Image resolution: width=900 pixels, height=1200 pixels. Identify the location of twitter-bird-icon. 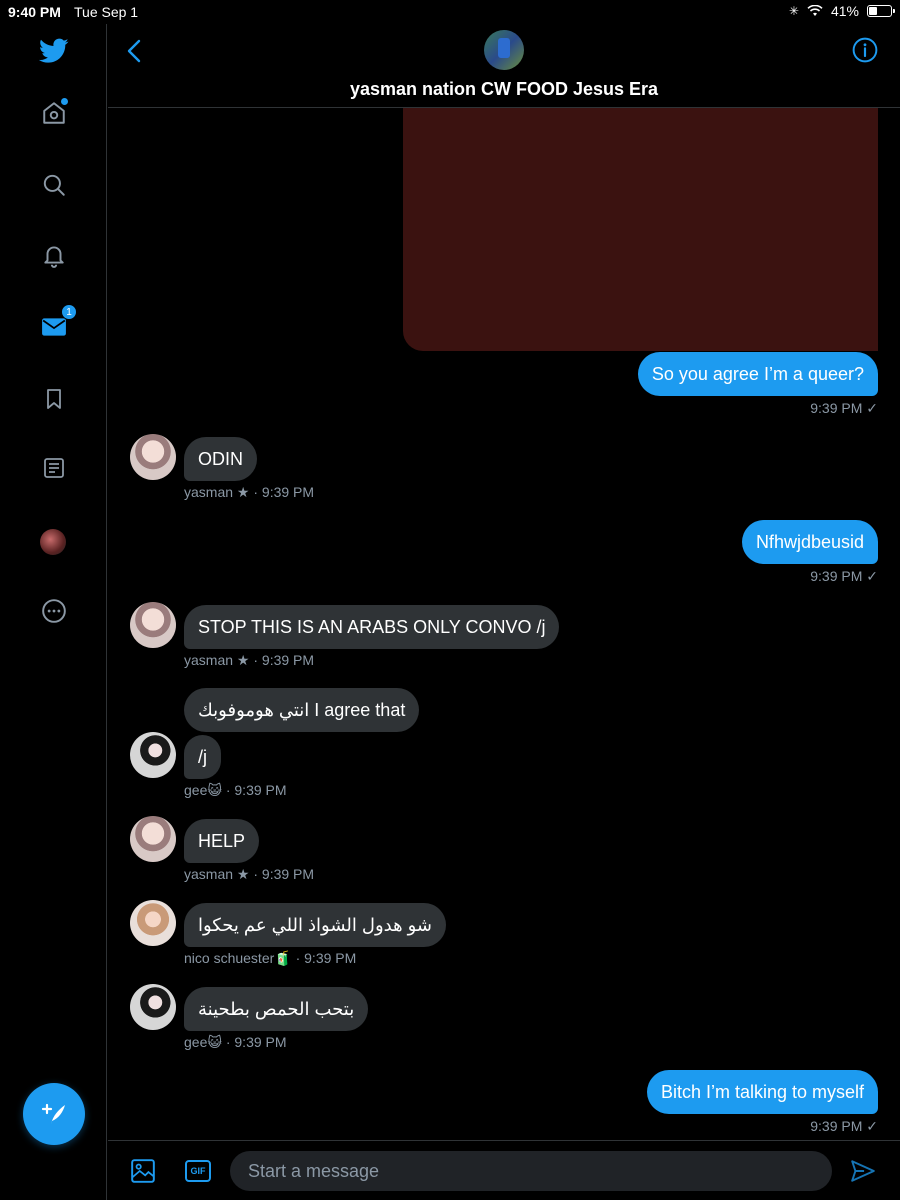
(54, 51).